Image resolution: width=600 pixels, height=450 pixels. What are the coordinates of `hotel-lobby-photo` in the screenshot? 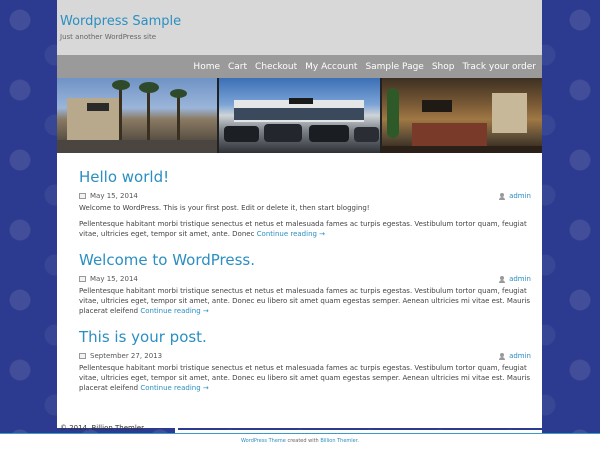 It's located at (461, 115).